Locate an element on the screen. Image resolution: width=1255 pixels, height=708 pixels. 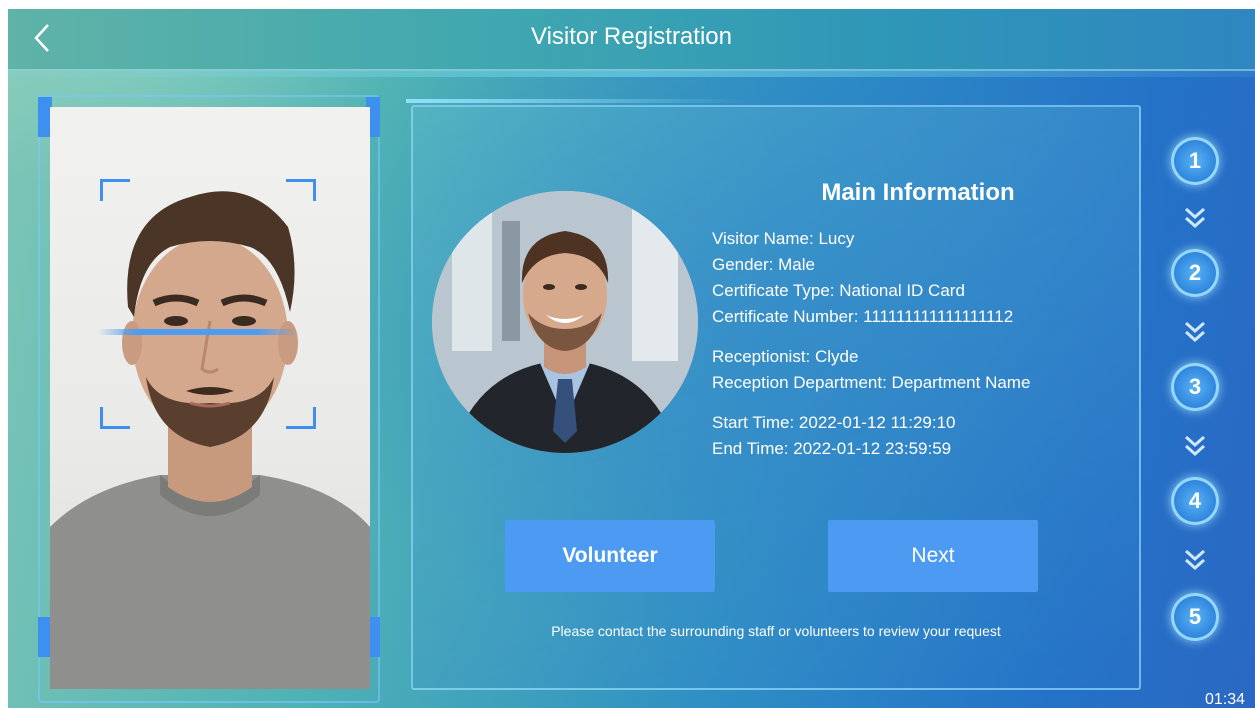
main-info-title: Main Information is located at coordinates (918, 192).